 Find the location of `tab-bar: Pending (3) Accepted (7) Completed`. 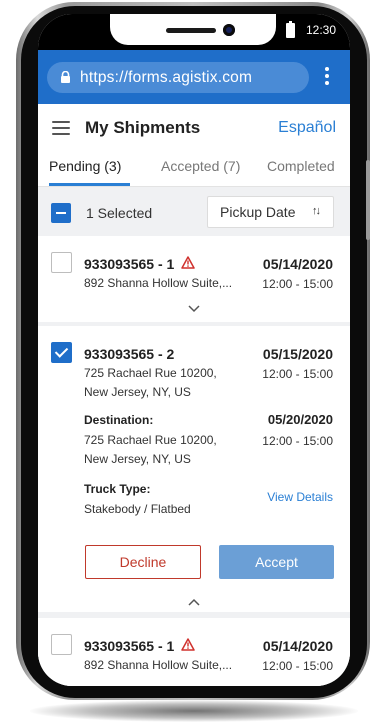

tab-bar: Pending (3) Accepted (7) Completed is located at coordinates (194, 168).